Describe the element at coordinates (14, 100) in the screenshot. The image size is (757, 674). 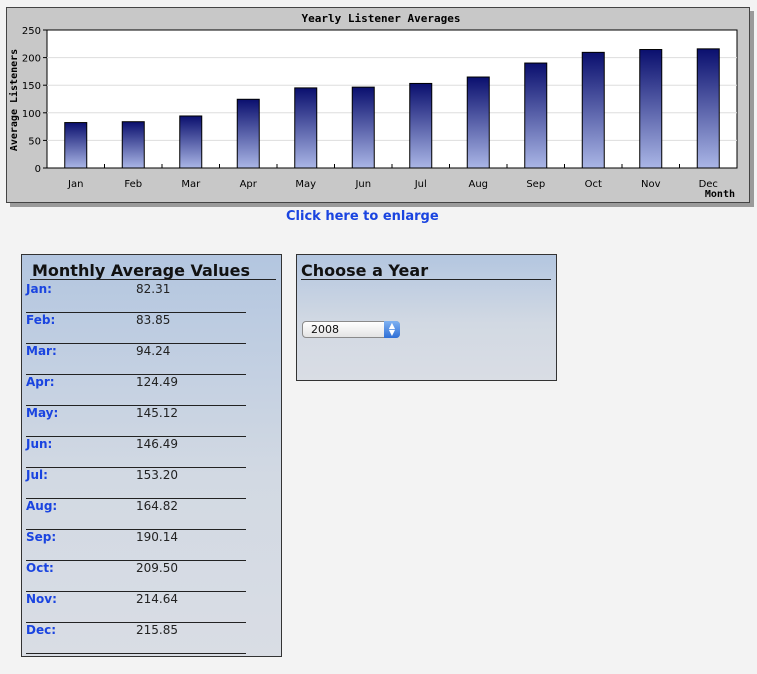
I see `y-axis-label: Average Listeners` at that location.